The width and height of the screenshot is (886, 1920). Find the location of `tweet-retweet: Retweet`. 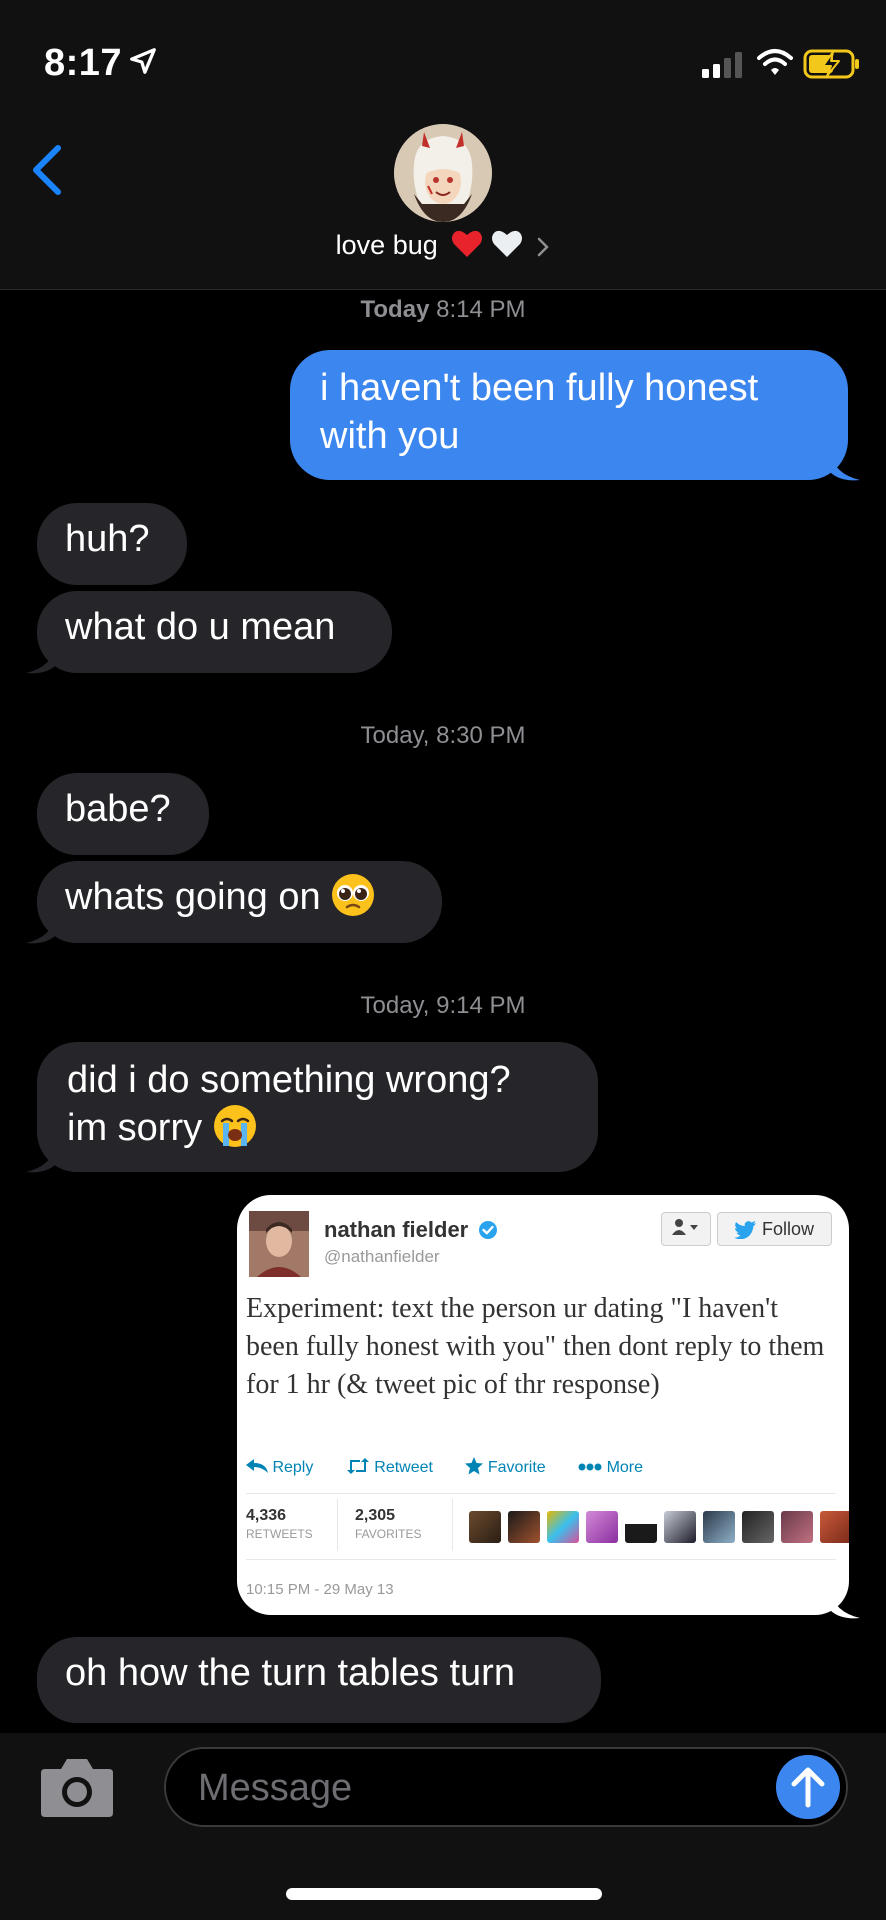

tweet-retweet: Retweet is located at coordinates (399, 1467).